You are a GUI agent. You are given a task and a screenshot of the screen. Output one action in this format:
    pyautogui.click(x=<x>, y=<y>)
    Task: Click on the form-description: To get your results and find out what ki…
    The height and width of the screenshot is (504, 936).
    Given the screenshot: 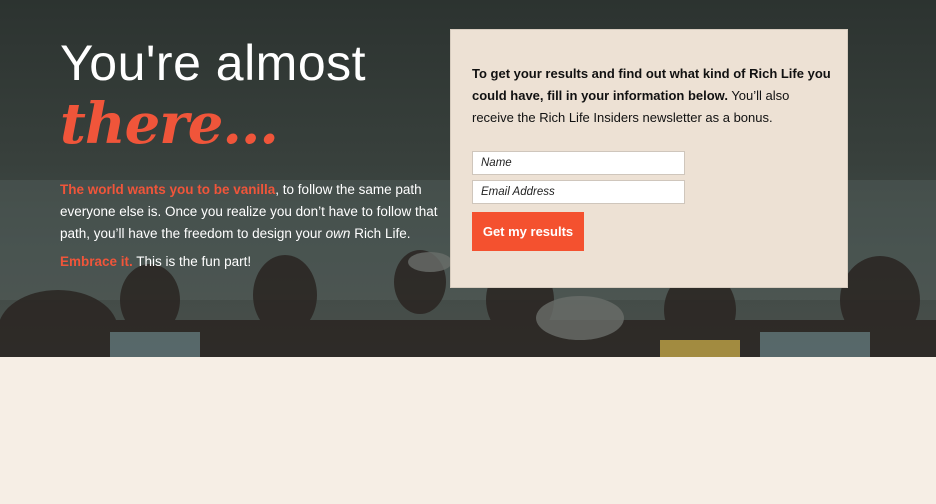 What is the action you would take?
    pyautogui.click(x=652, y=96)
    